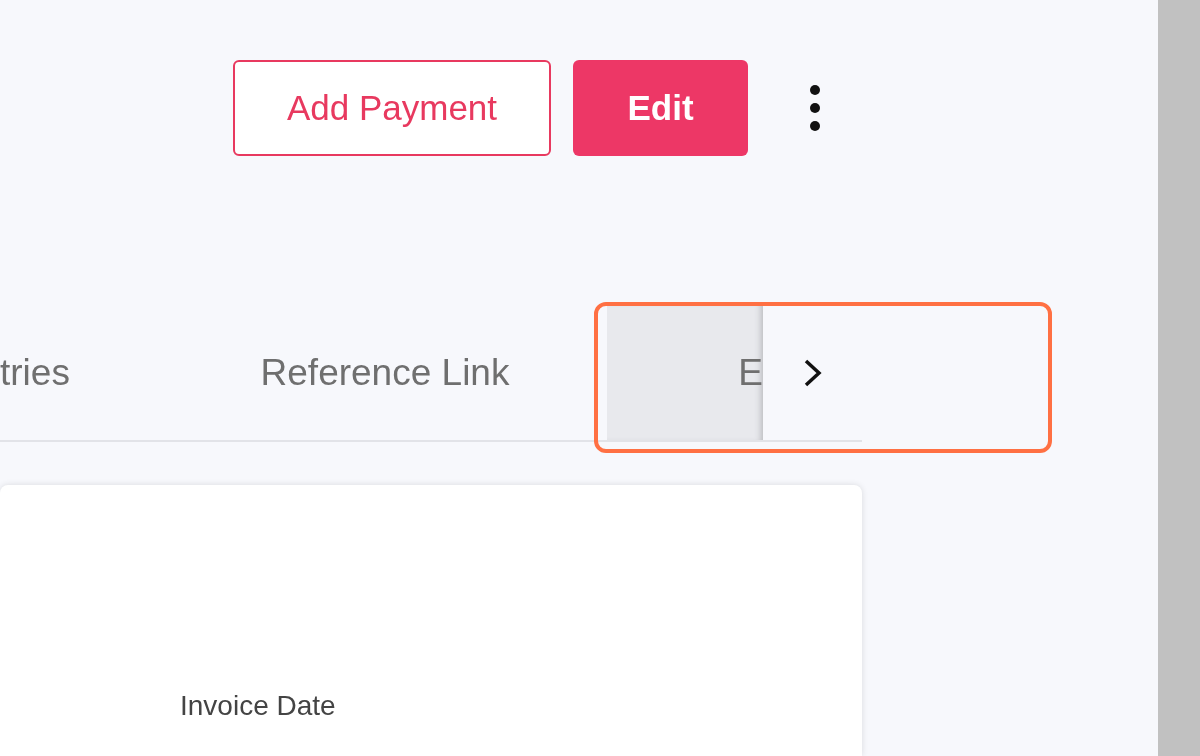  I want to click on tab: E, so click(685, 372).